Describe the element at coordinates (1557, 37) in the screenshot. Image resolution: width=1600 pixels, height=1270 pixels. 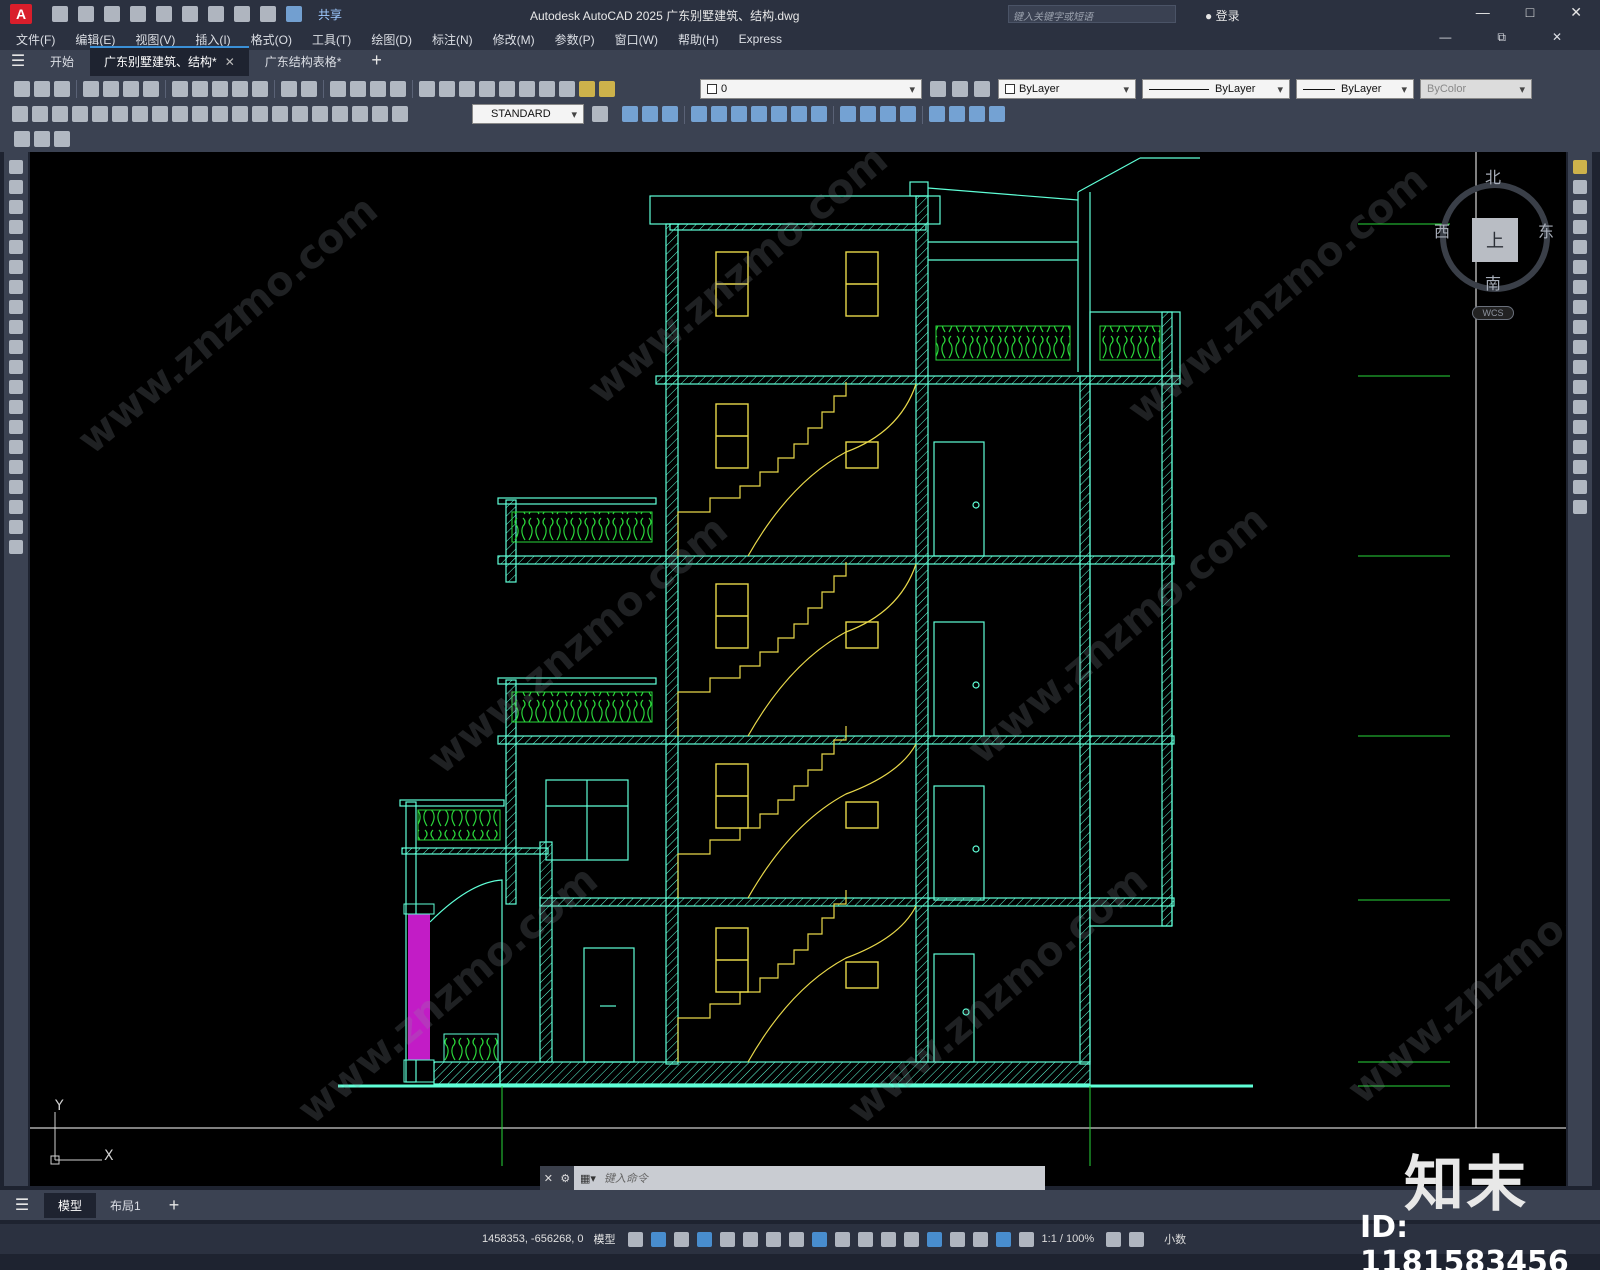
I see `doc-close-icon: ✕` at that location.